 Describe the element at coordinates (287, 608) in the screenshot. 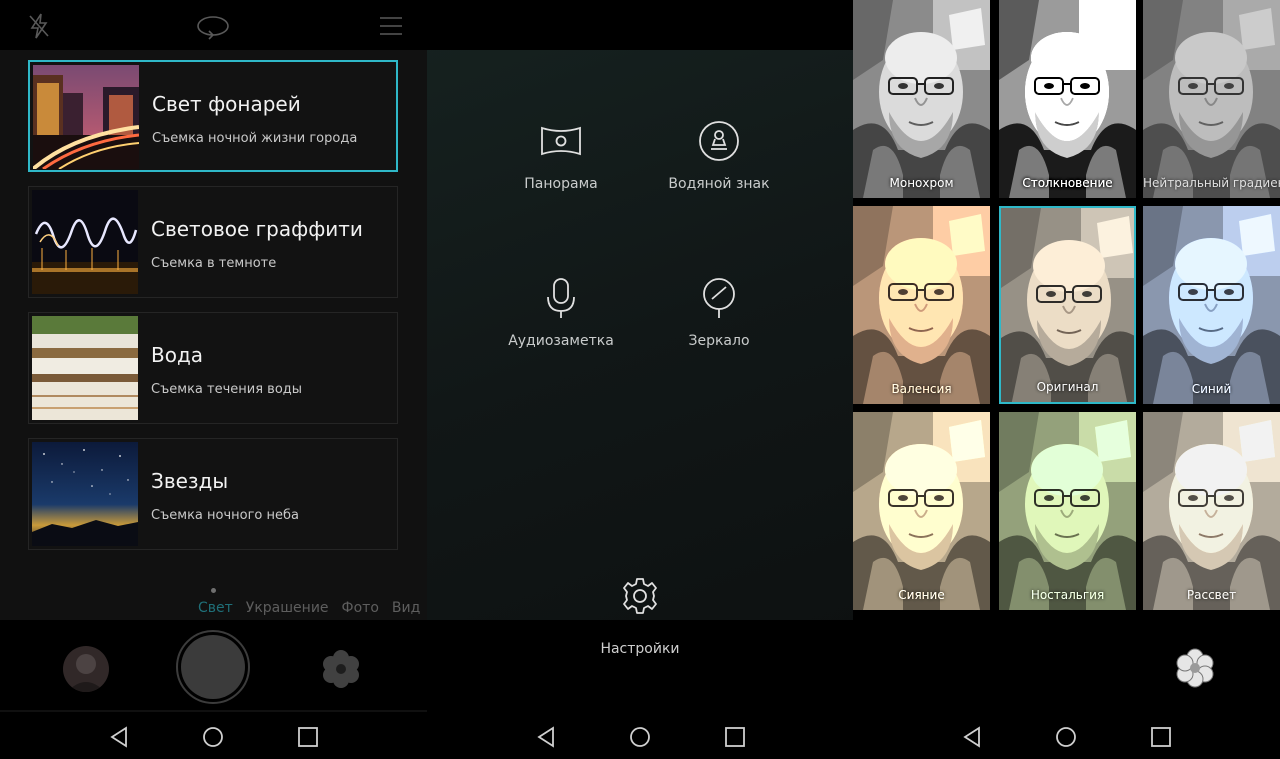

I see `tab-decoration: Украшение` at that location.